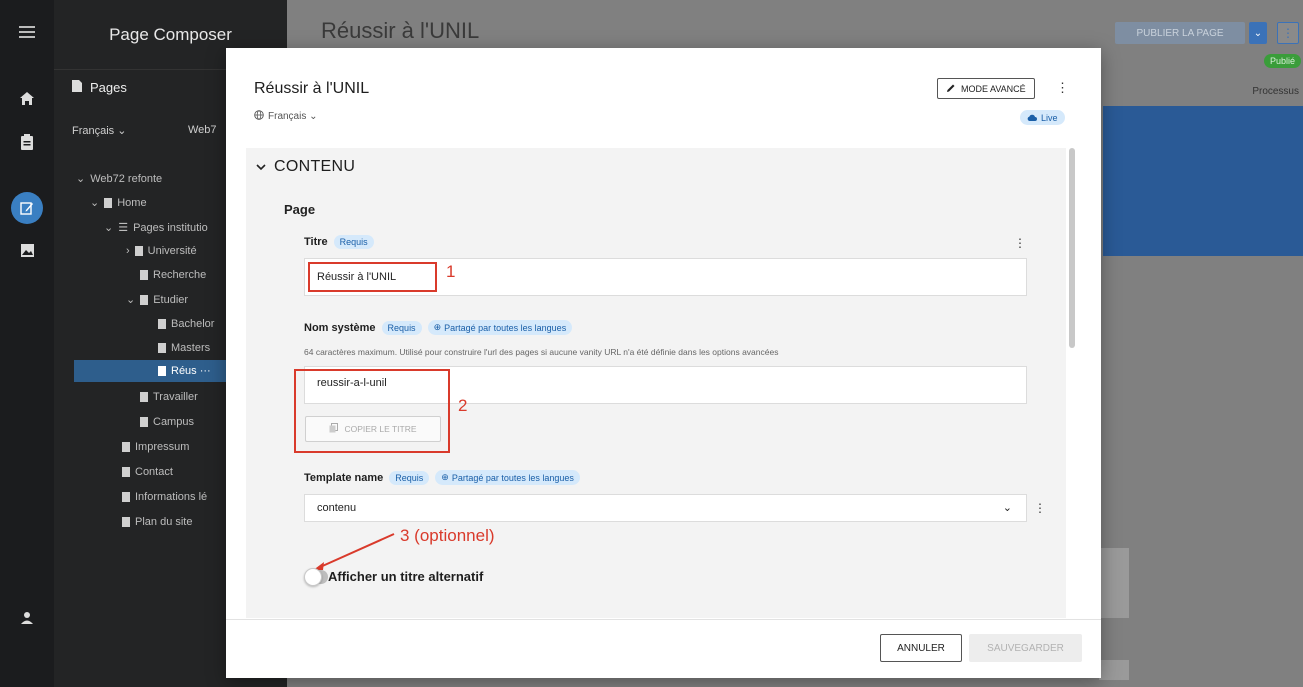  What do you see at coordinates (171, 497) in the screenshot?
I see `tree-item-label: Informations lé` at bounding box center [171, 497].